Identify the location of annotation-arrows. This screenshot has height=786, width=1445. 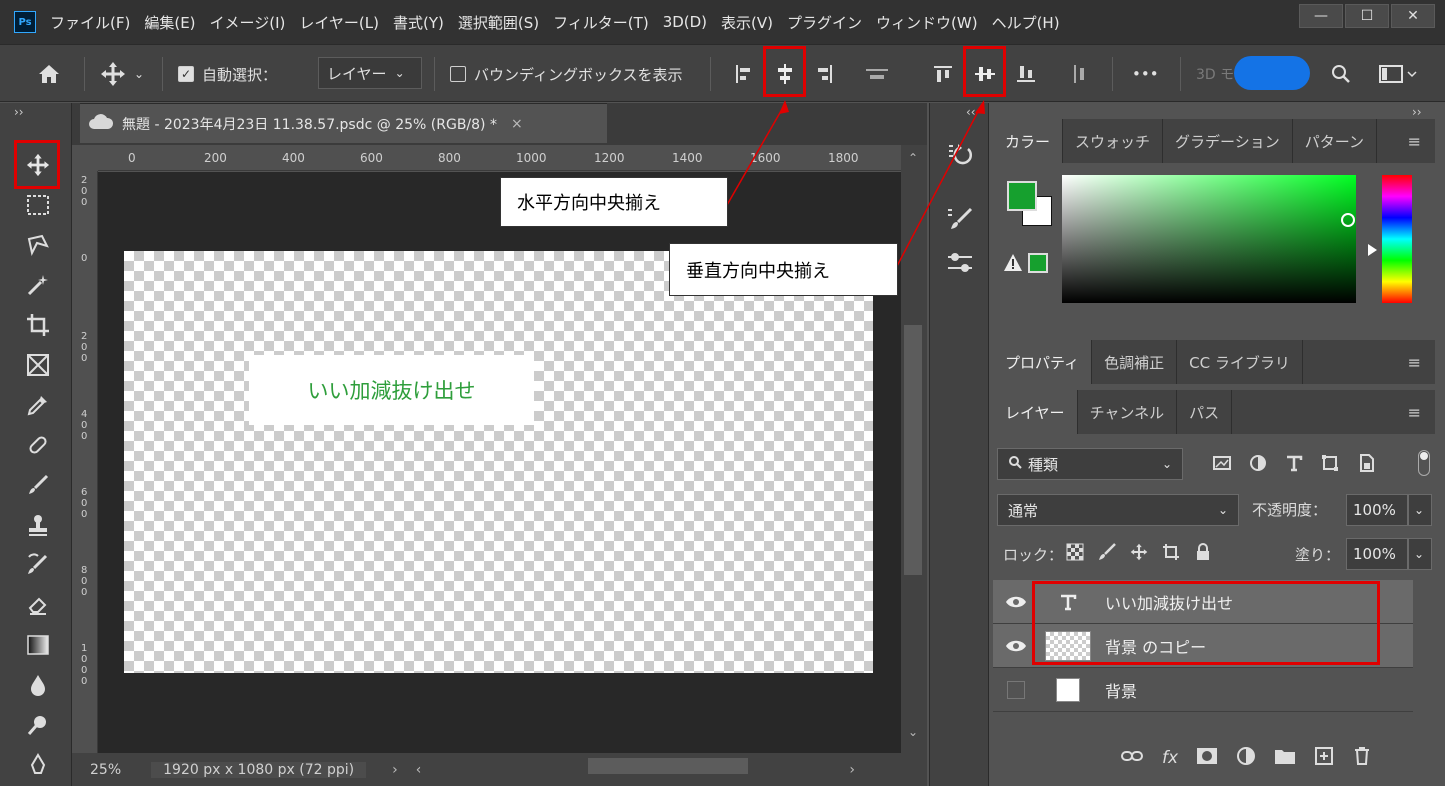
(855, 184).